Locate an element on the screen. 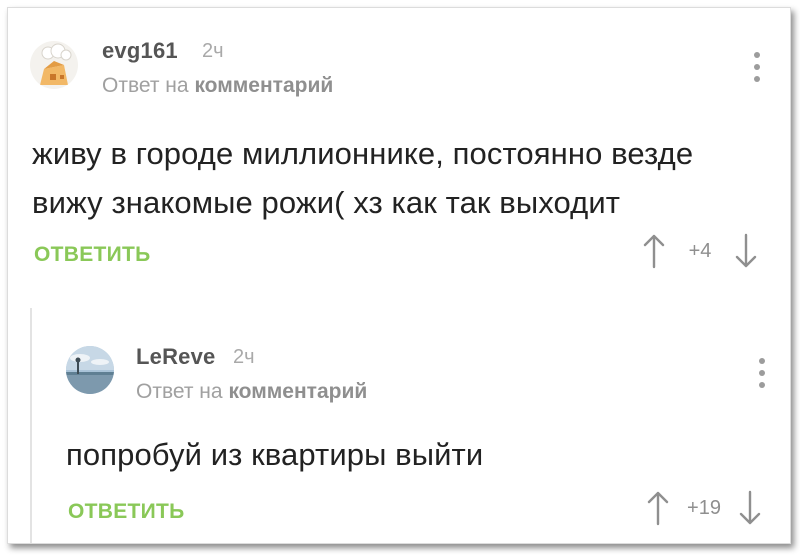 This screenshot has width=800, height=555. comment-text: попробуй из квартиры выйти is located at coordinates (416, 454).